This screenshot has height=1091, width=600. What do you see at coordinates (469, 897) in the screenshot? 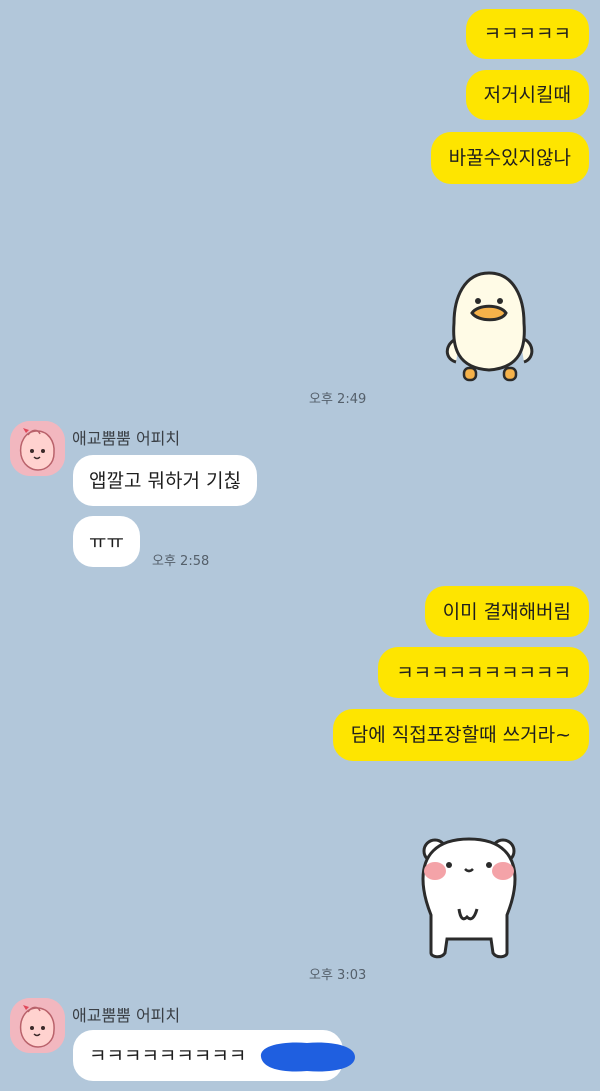
I see `bear-sticker-icon` at bounding box center [469, 897].